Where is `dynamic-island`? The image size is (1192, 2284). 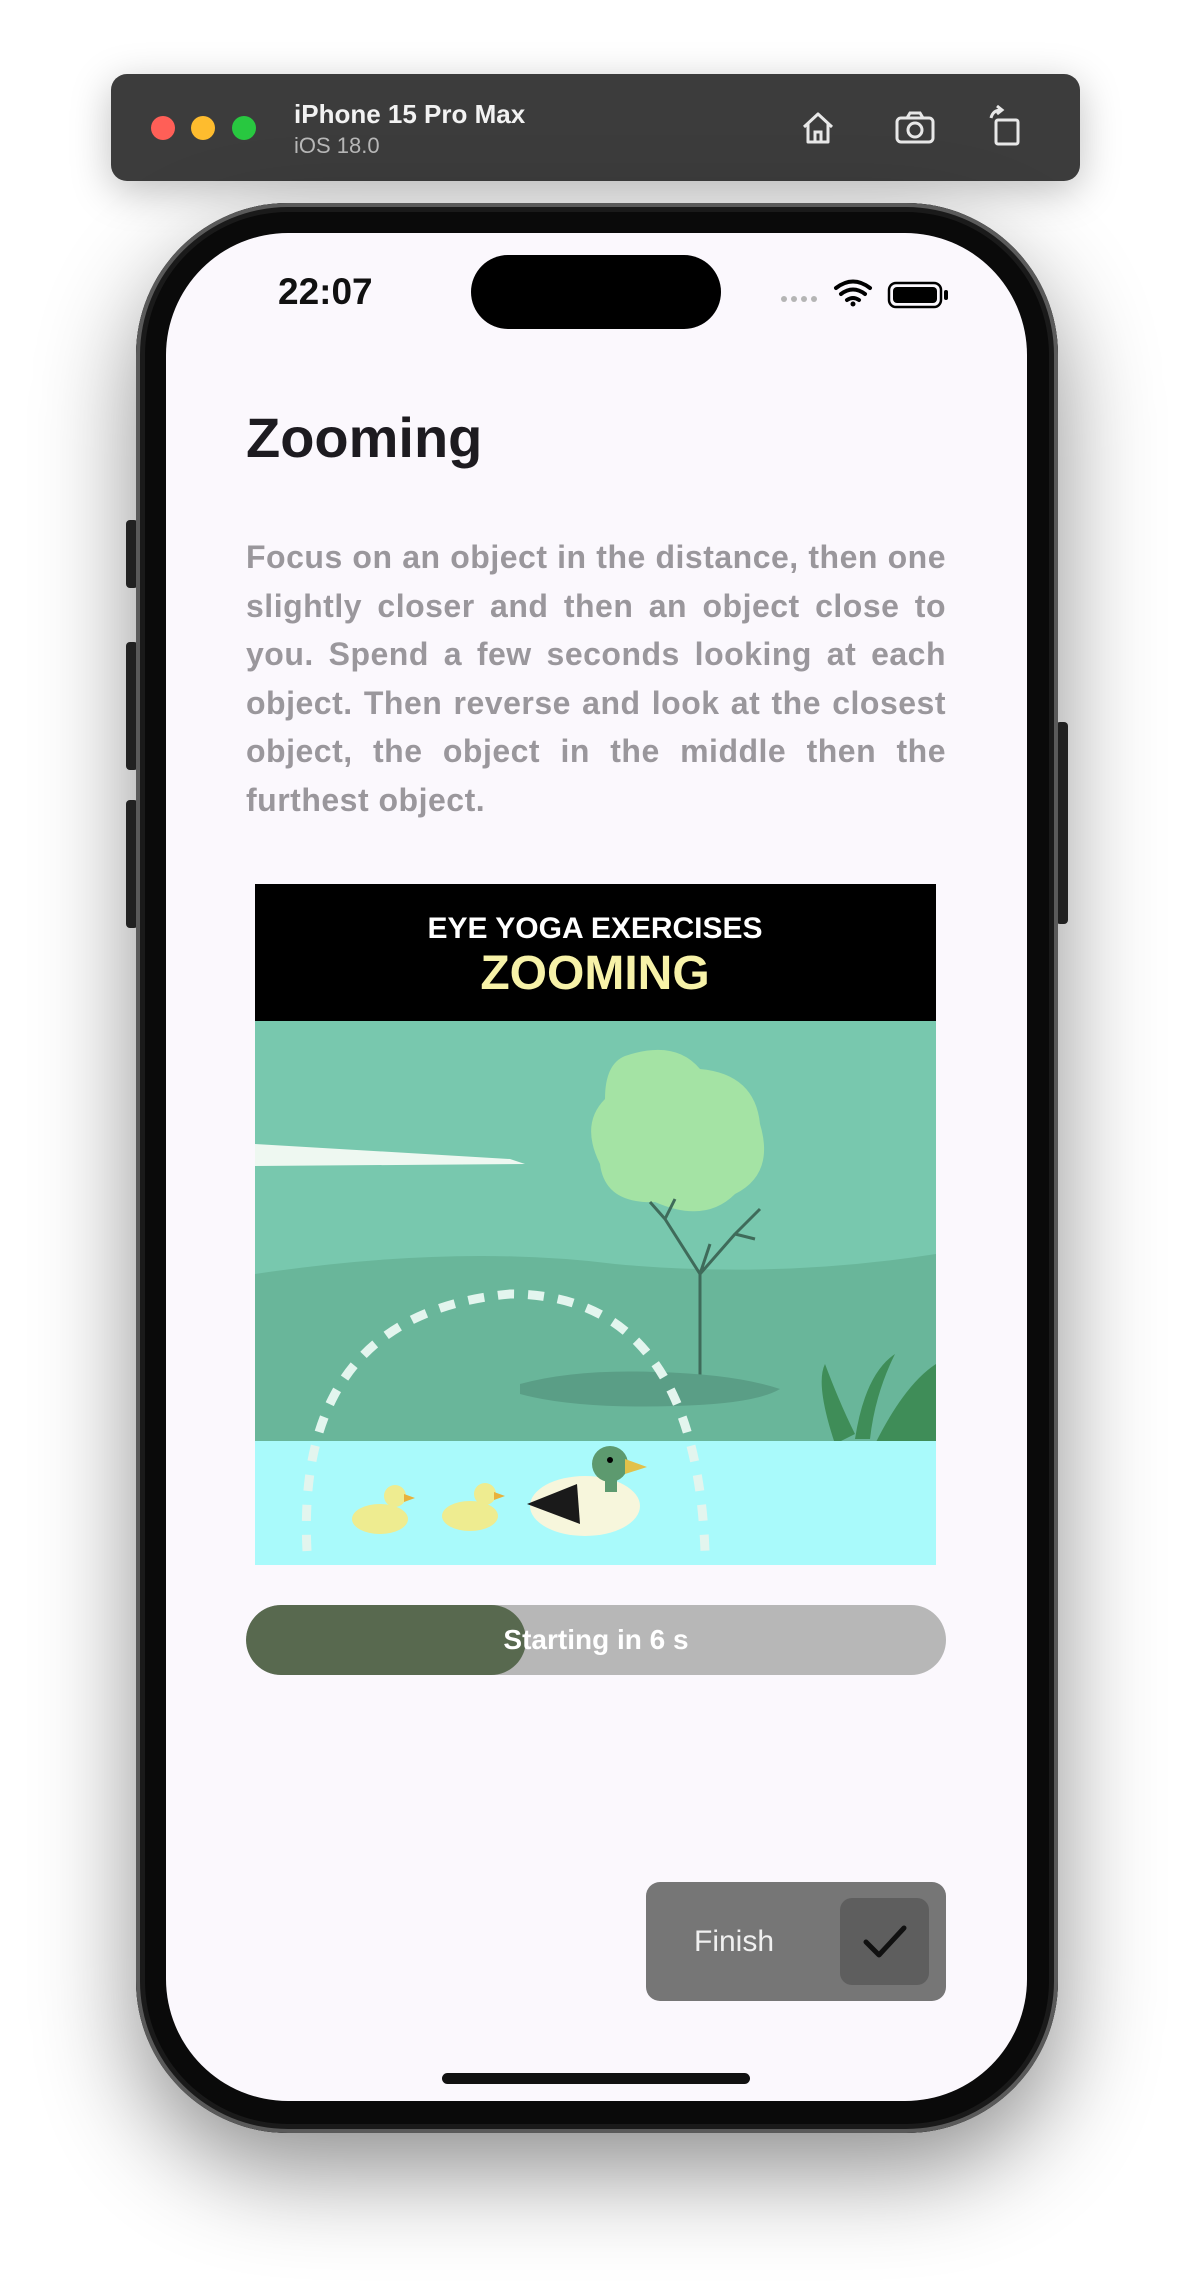
dynamic-island is located at coordinates (596, 292).